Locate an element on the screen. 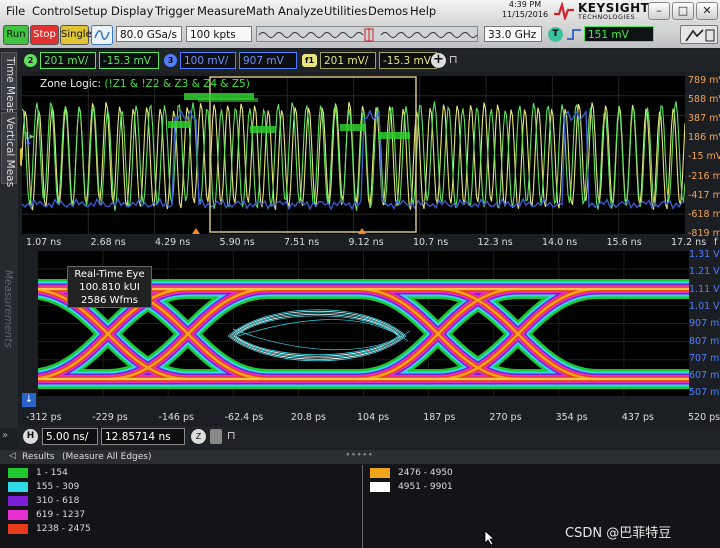 The image size is (720, 548). menu-utilities: Utilities is located at coordinates (345, 11).